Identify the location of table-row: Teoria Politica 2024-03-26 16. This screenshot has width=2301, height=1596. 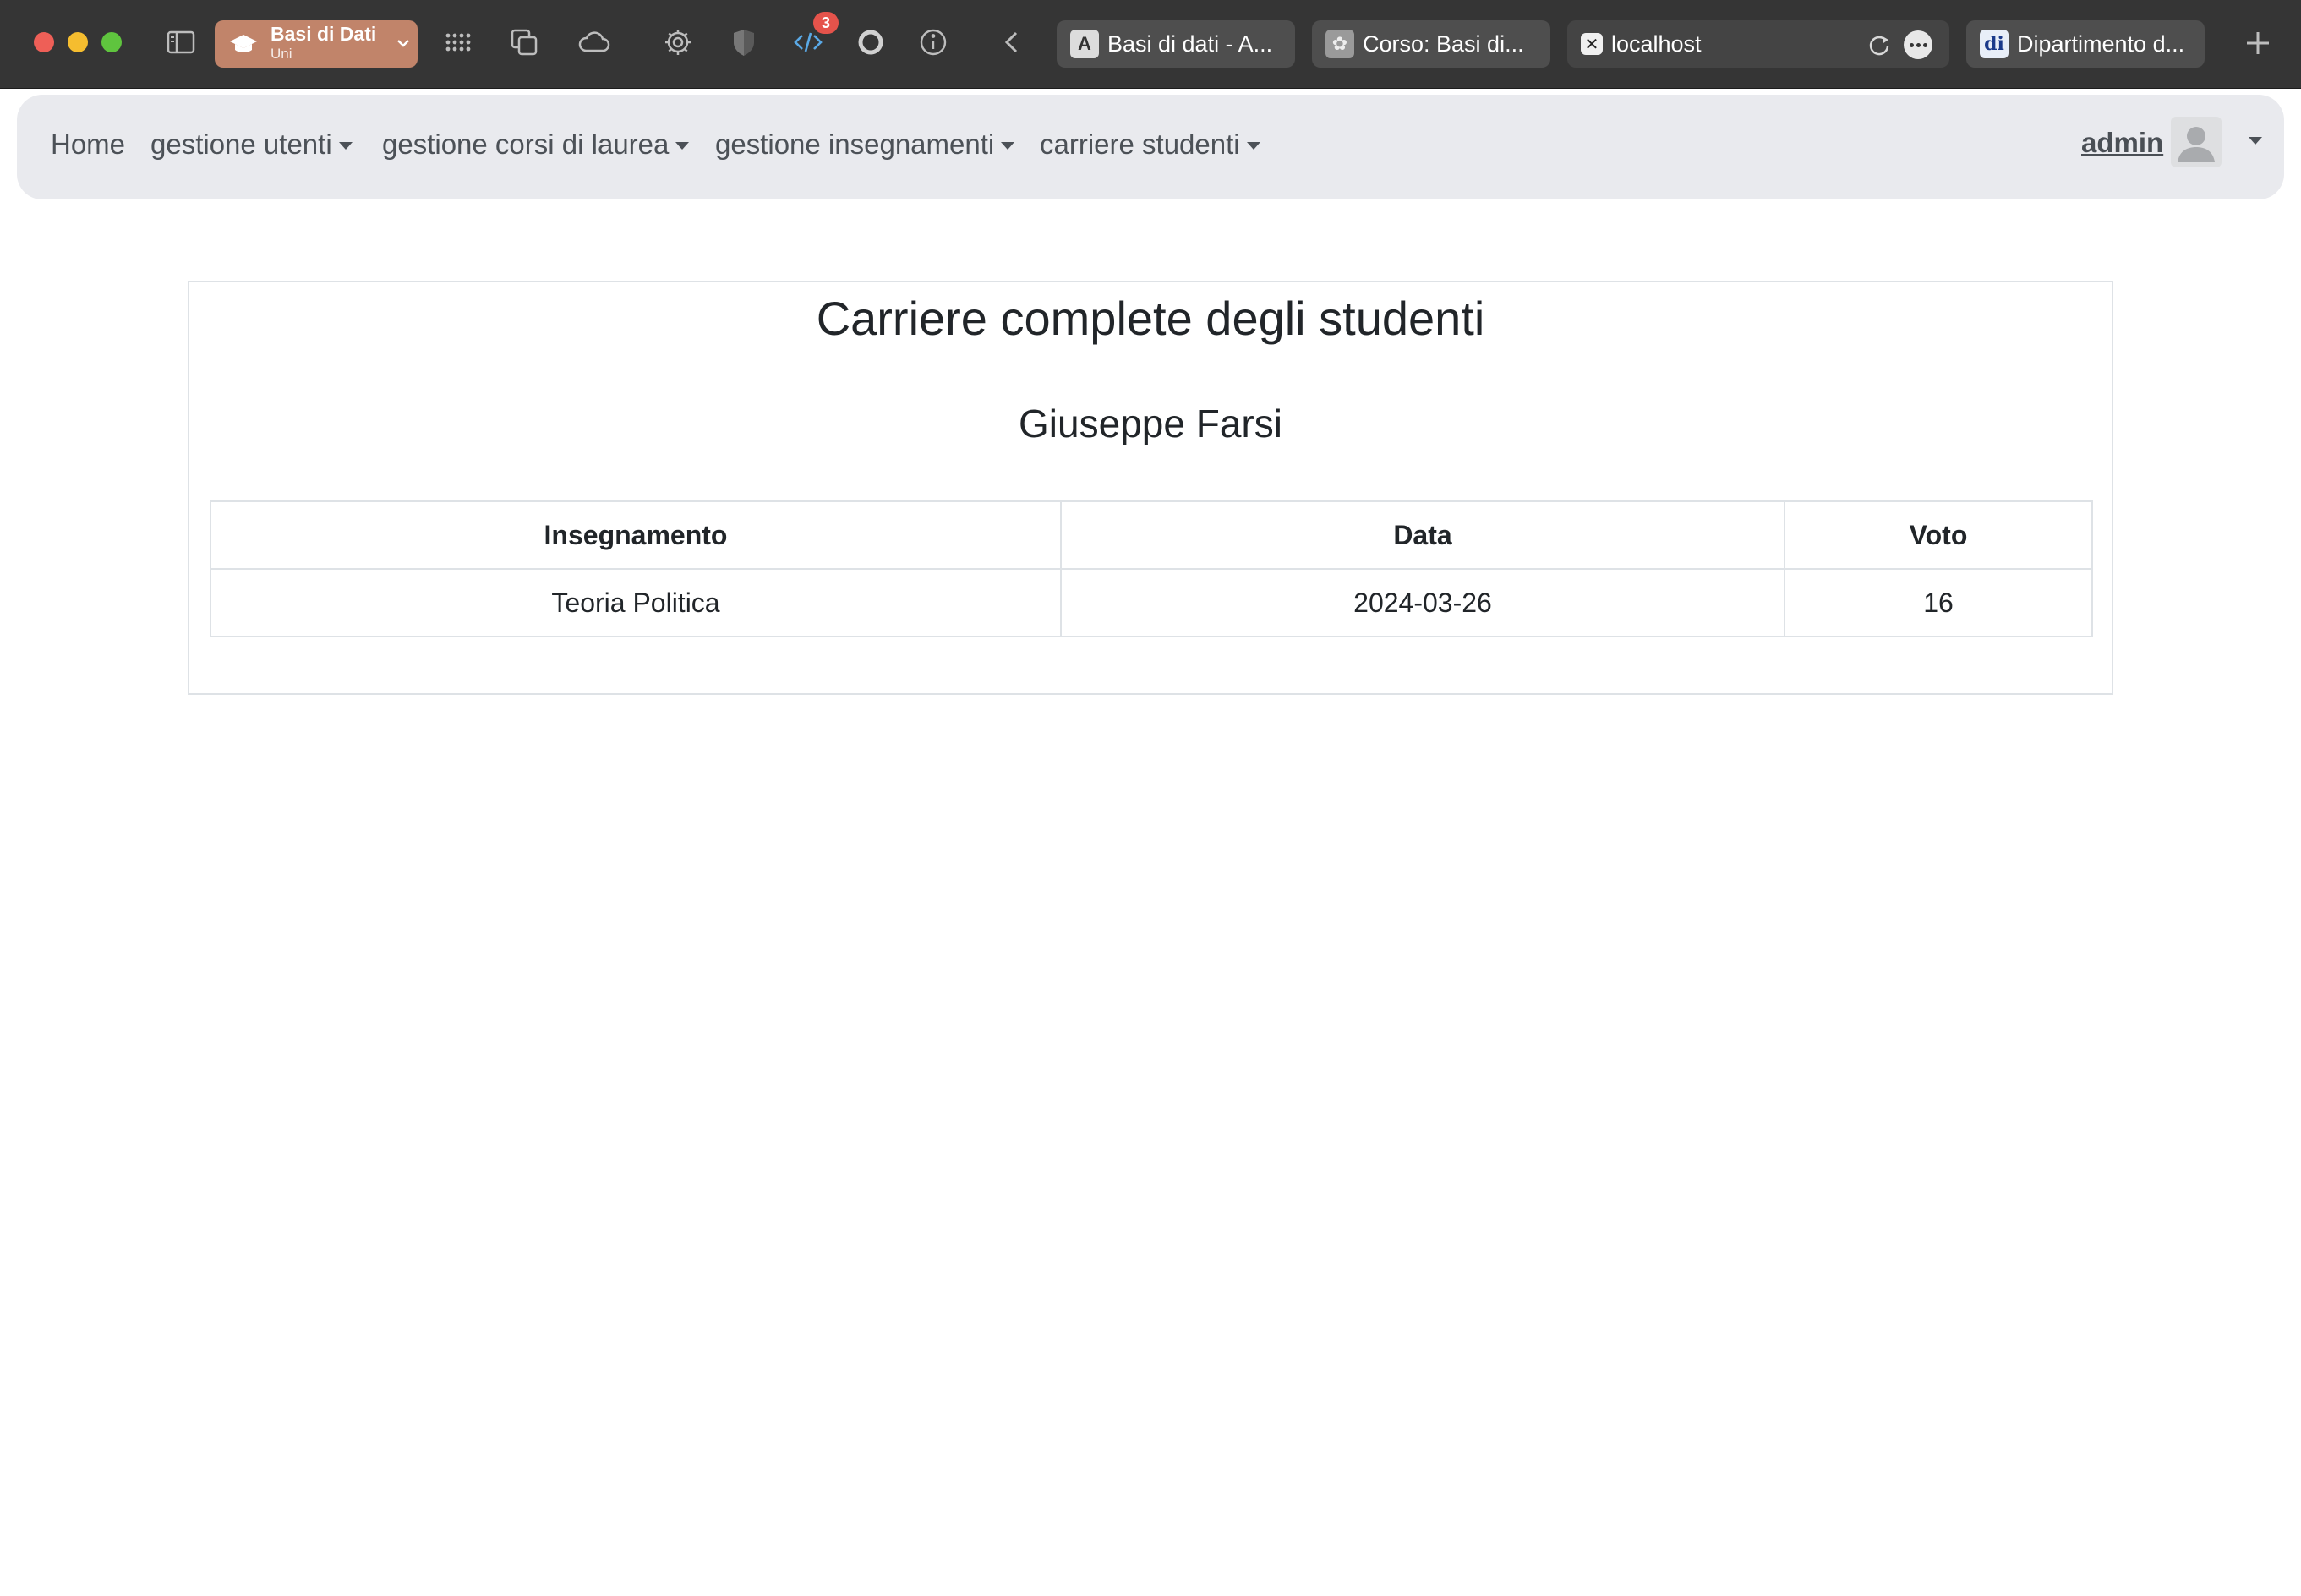
(1152, 602).